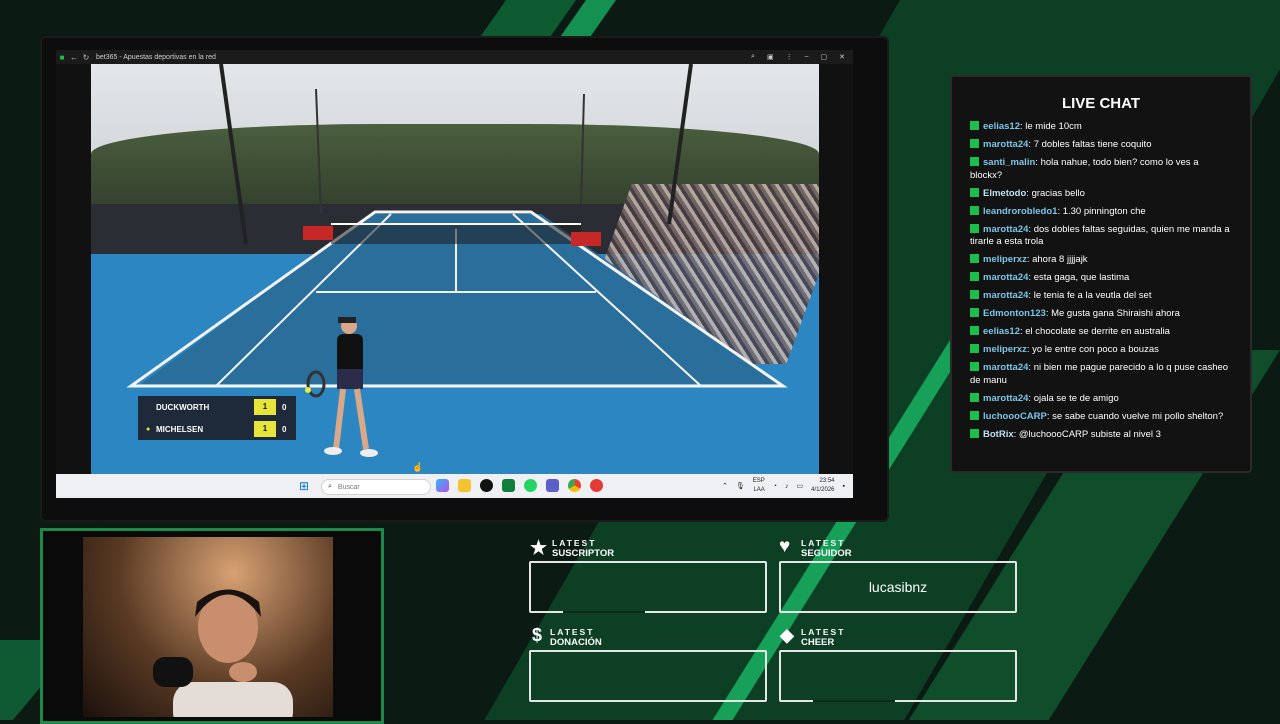 The height and width of the screenshot is (724, 1280). I want to click on latest-cheer-box, so click(898, 676).